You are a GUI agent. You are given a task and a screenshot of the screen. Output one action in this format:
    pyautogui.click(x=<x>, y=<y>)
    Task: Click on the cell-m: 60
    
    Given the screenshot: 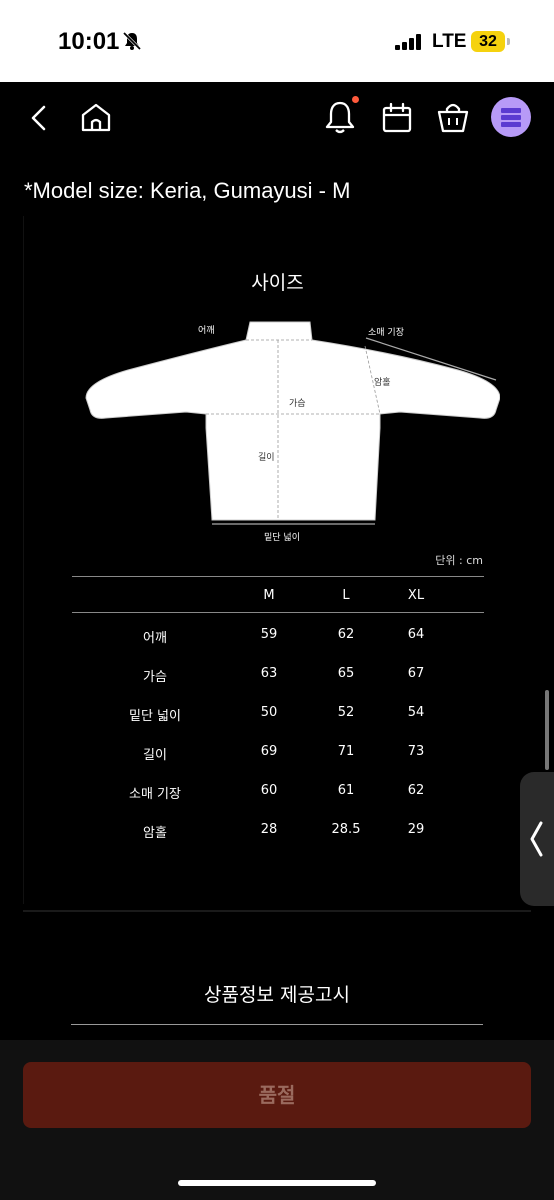 What is the action you would take?
    pyautogui.click(x=269, y=790)
    